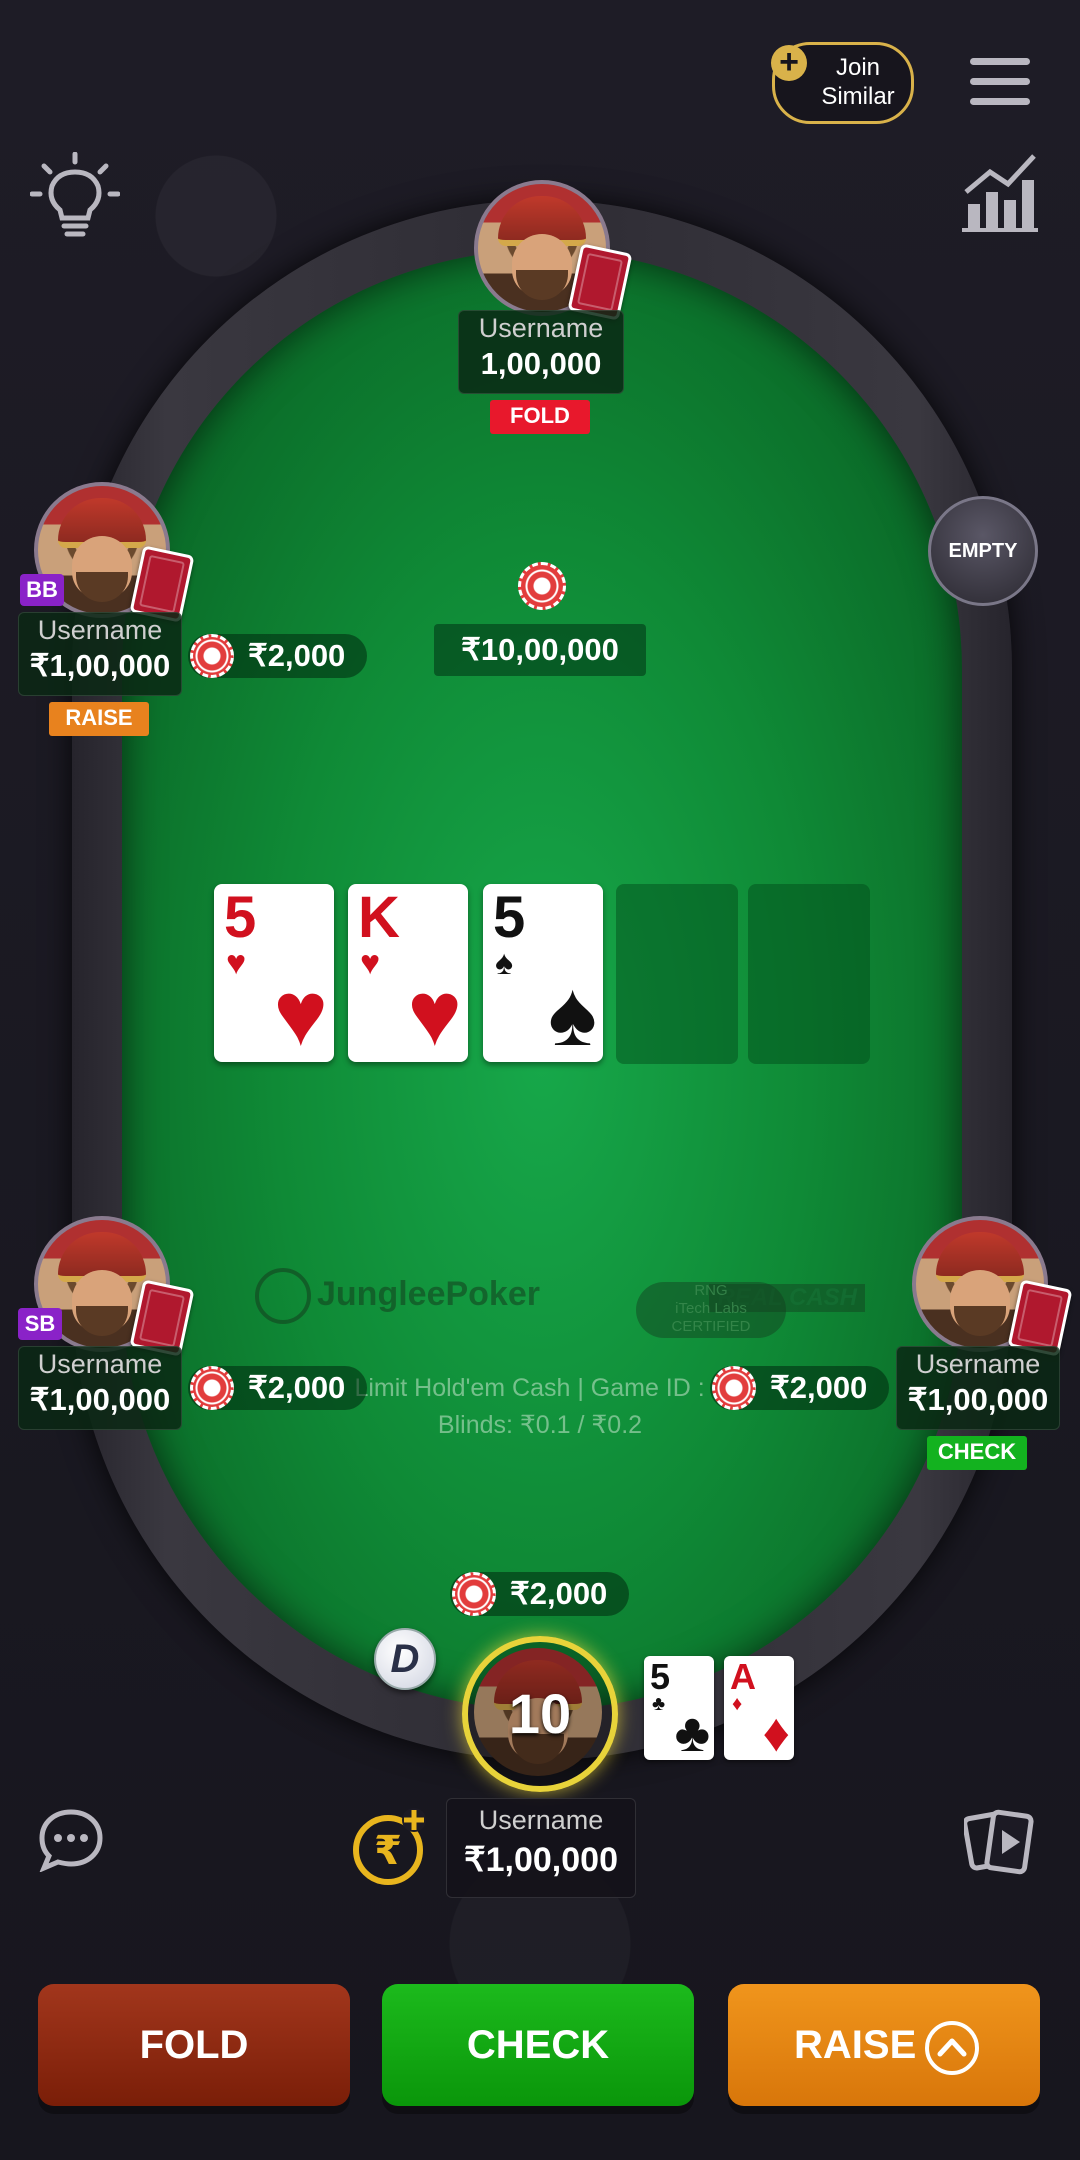 The height and width of the screenshot is (2160, 1080). I want to click on game-info: Limit Hold'em Cash | Game ID : 8, so click(540, 1388).